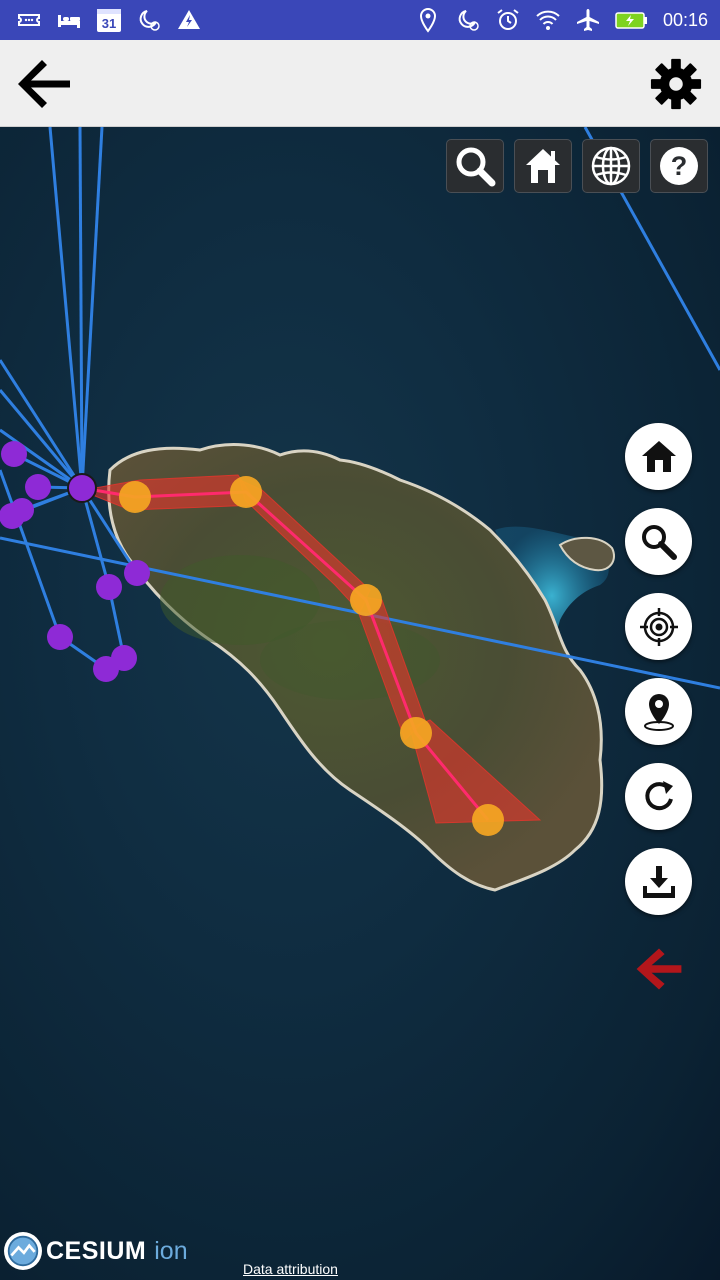  I want to click on map-action-buttons, so click(658, 711).